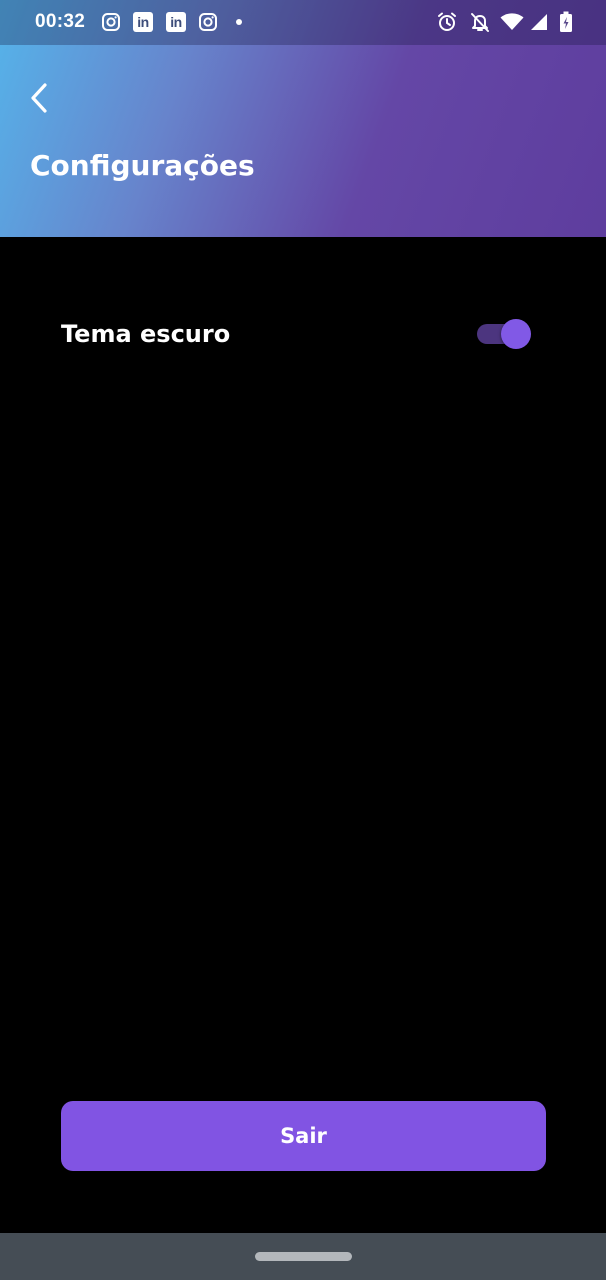  Describe the element at coordinates (146, 334) in the screenshot. I see `dark-theme-label: Tema escuro` at that location.